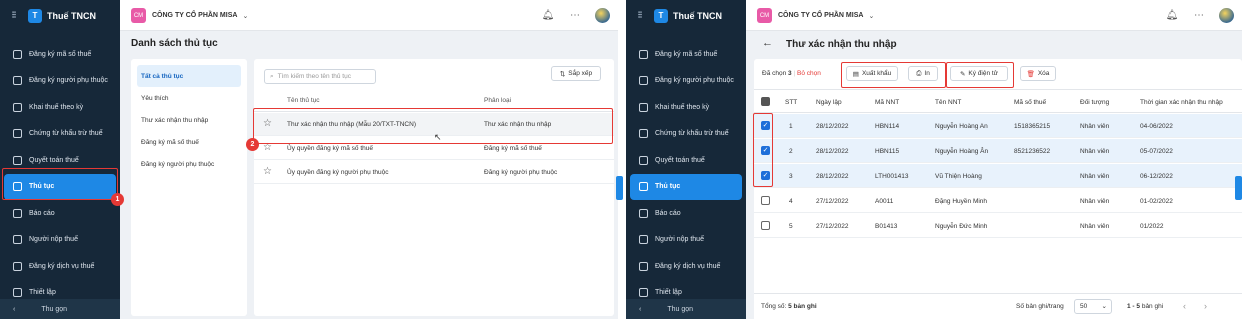  I want to click on back-arrow-icon: ←, so click(767, 43).